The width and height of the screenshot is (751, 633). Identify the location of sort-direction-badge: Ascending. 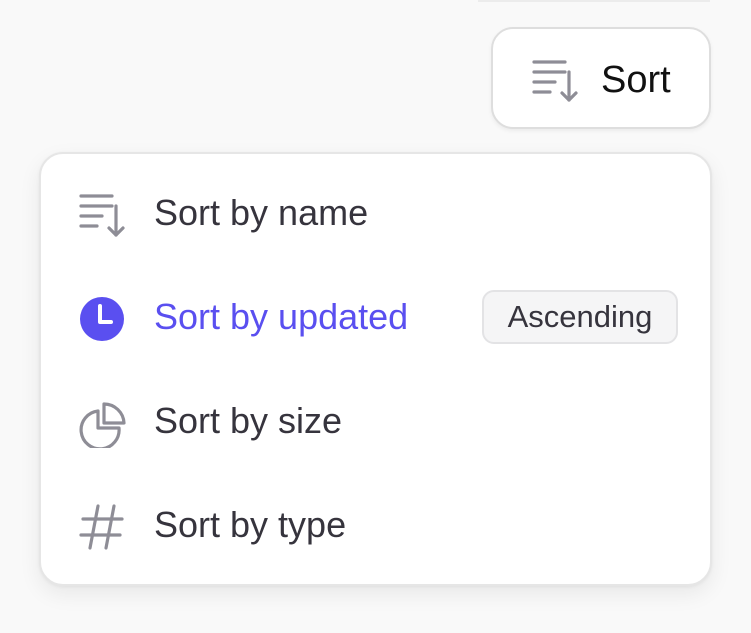
(580, 317).